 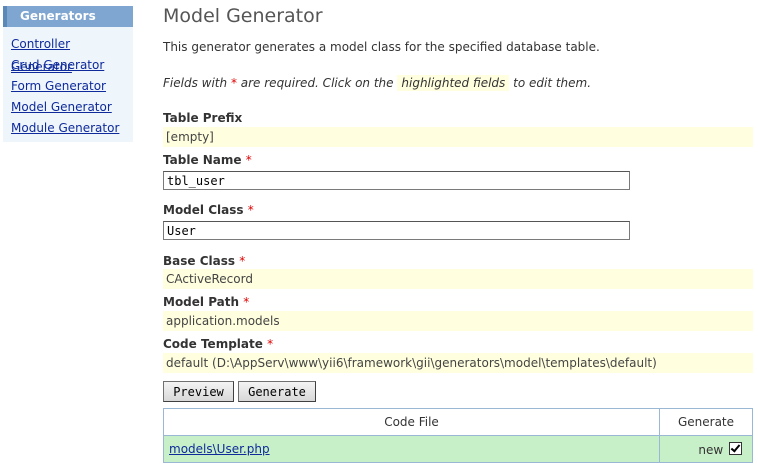 What do you see at coordinates (68, 16) in the screenshot?
I see `sidebar-title: Generators` at bounding box center [68, 16].